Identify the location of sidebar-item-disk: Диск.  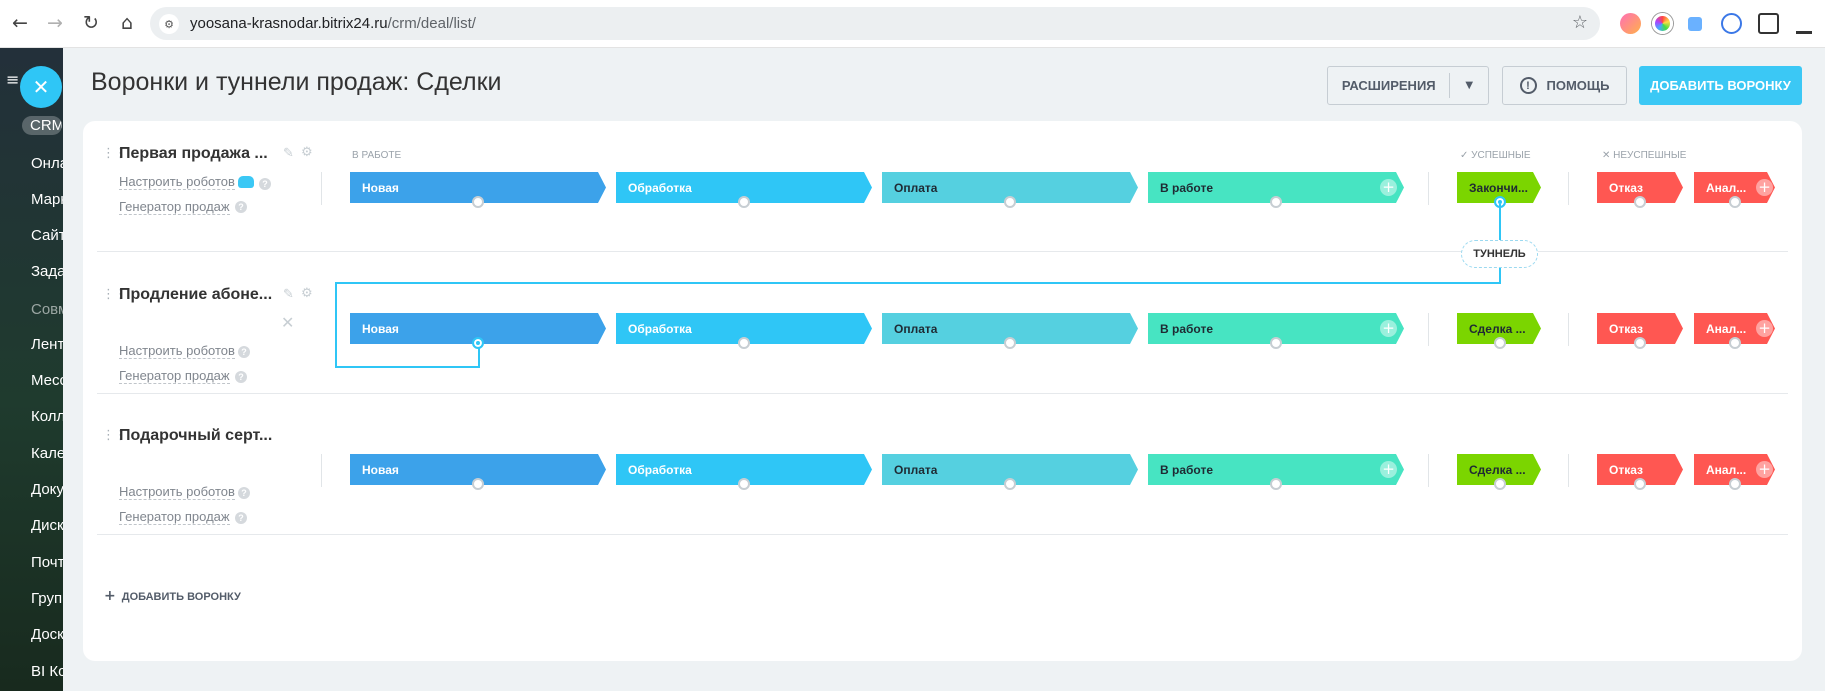
(47, 525).